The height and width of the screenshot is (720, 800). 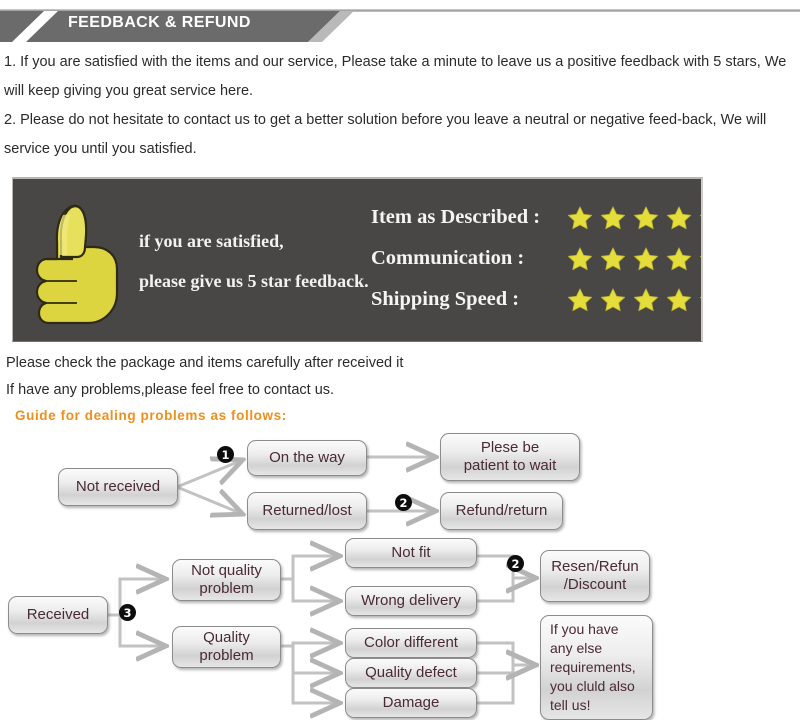 What do you see at coordinates (403, 502) in the screenshot?
I see `flow-badge-2: 2` at bounding box center [403, 502].